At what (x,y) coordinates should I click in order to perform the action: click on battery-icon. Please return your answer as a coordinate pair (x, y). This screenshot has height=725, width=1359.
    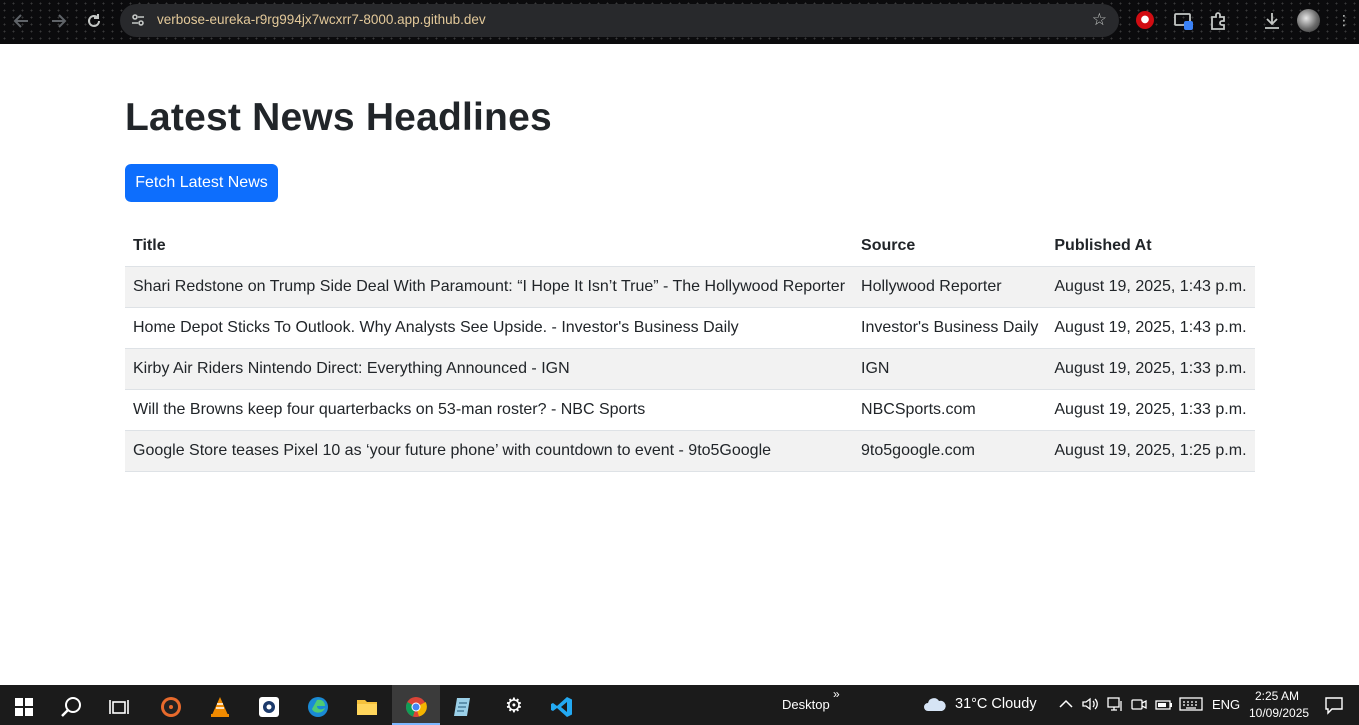
    Looking at the image, I should click on (1164, 706).